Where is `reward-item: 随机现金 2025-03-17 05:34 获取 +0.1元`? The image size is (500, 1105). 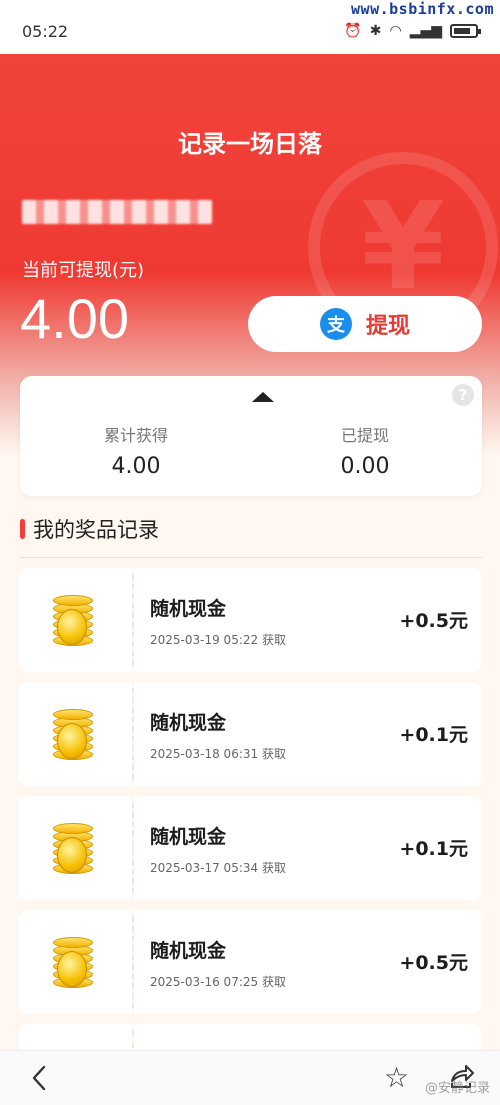 reward-item: 随机现金 2025-03-17 05:34 获取 +0.1元 is located at coordinates (250, 848).